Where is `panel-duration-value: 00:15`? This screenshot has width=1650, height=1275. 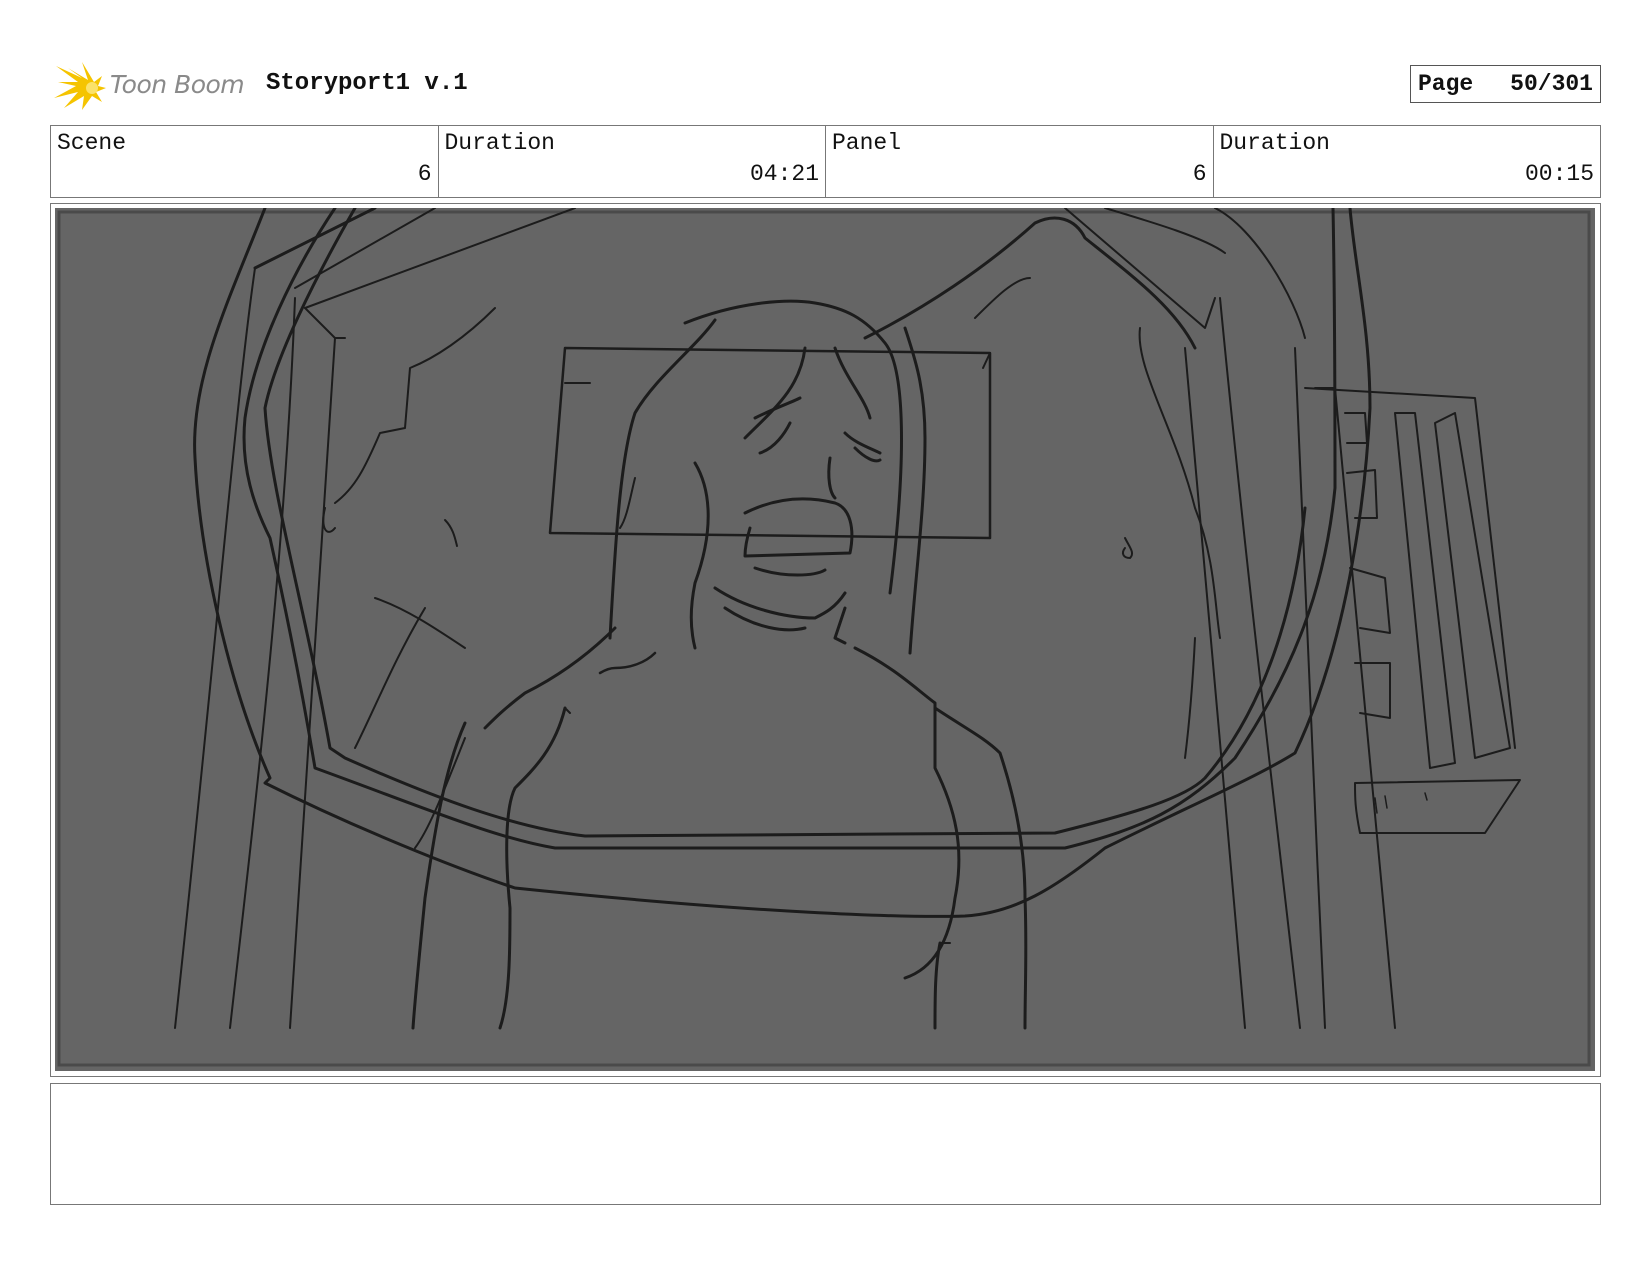
panel-duration-value: 00:15 is located at coordinates (1559, 174).